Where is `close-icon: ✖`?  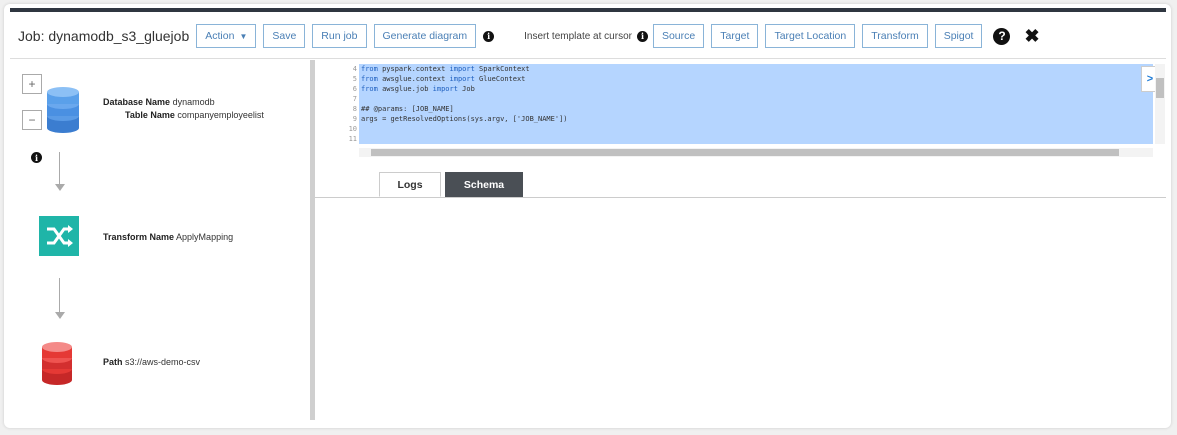
close-icon: ✖ is located at coordinates (1031, 36).